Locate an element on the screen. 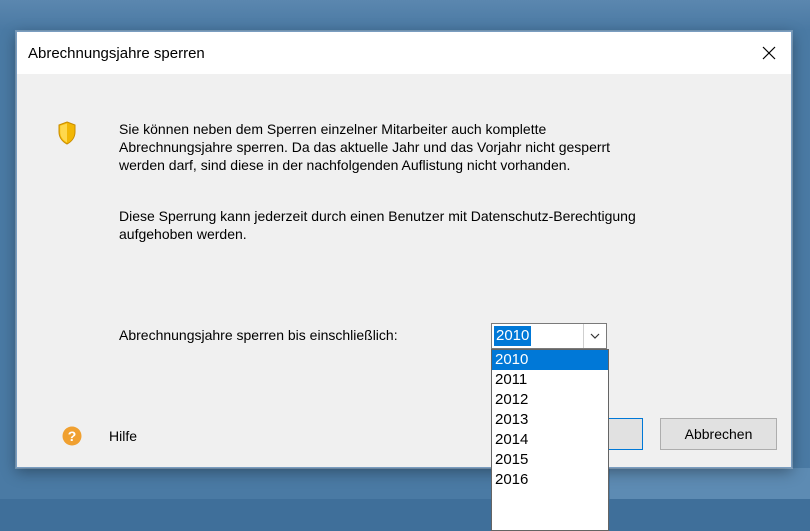 The height and width of the screenshot is (531, 810). year-dropdown-list: 2010 2011 2012 2013 2014 2015 2016 is located at coordinates (550, 440).